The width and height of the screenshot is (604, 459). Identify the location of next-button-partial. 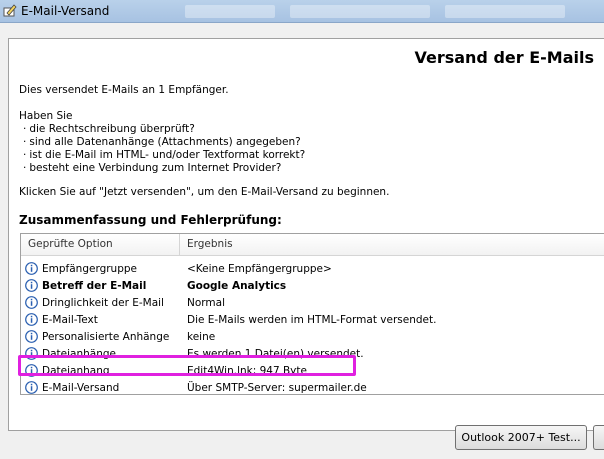
(598, 437).